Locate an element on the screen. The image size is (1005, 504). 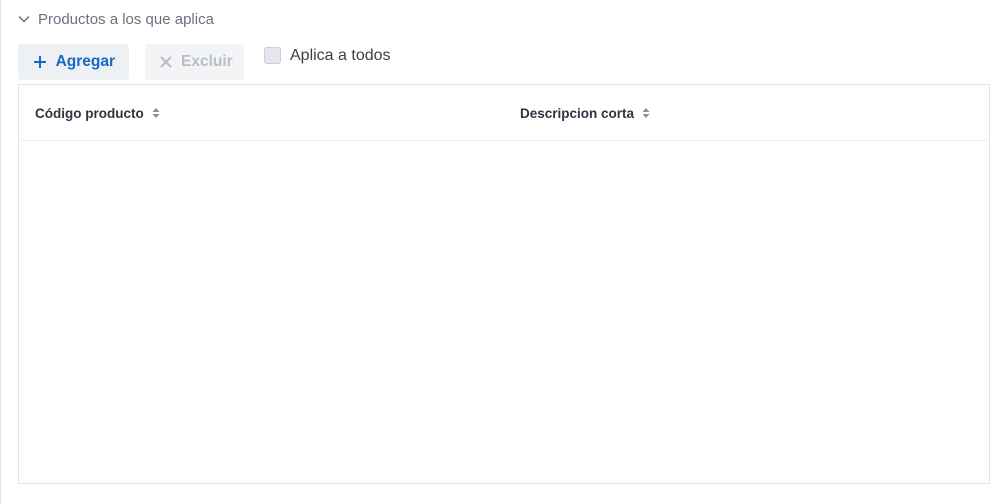
close-icon is located at coordinates (166, 62).